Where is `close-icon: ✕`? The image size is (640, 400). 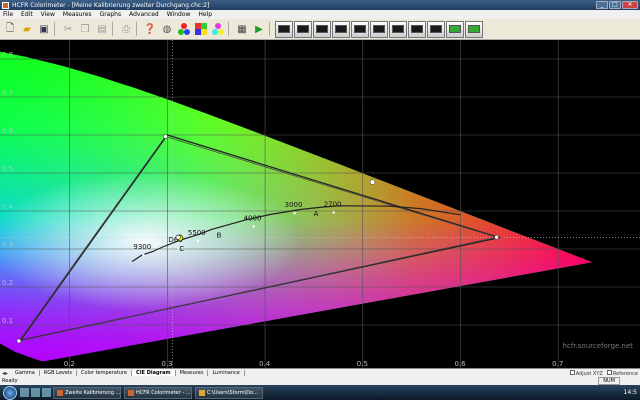 close-icon: ✕ is located at coordinates (630, 5).